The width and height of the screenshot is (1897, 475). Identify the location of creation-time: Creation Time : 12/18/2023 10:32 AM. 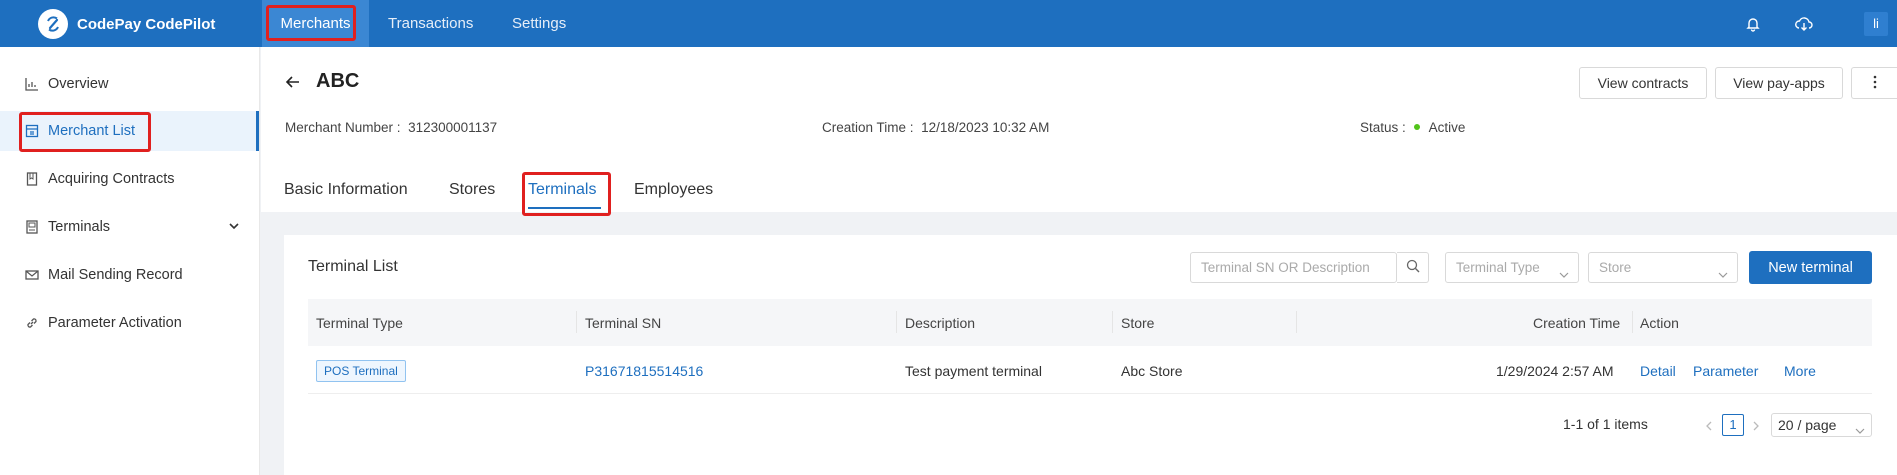
(935, 127).